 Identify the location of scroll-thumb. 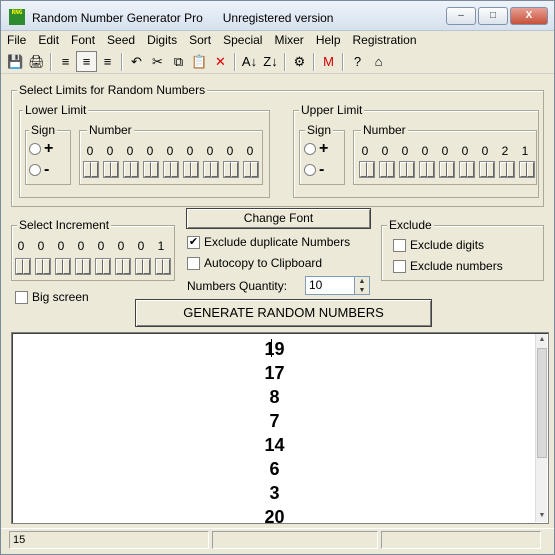
(542, 403).